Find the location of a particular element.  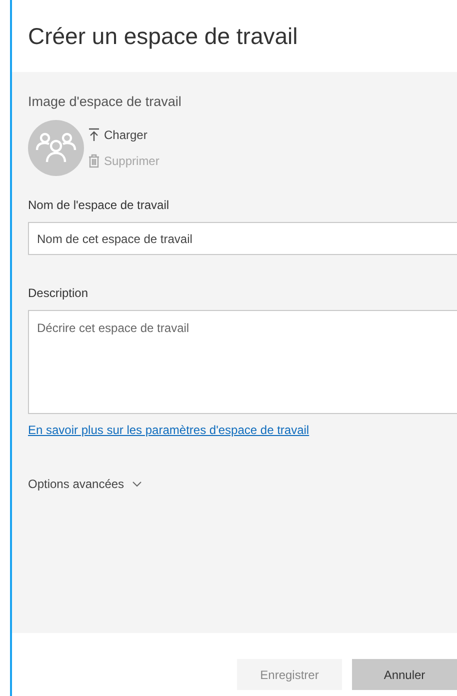

advanced-options-toggle: Options avancées is located at coordinates (85, 484).